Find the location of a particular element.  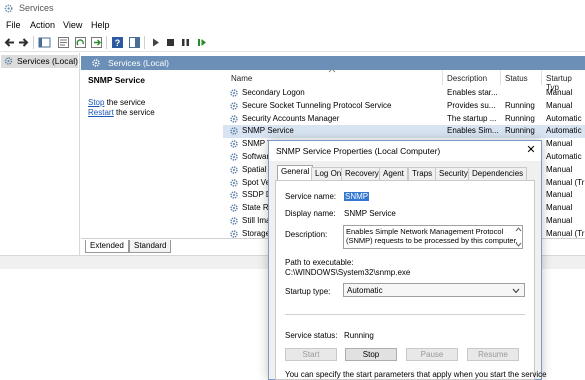

start-button: Start is located at coordinates (311, 354).